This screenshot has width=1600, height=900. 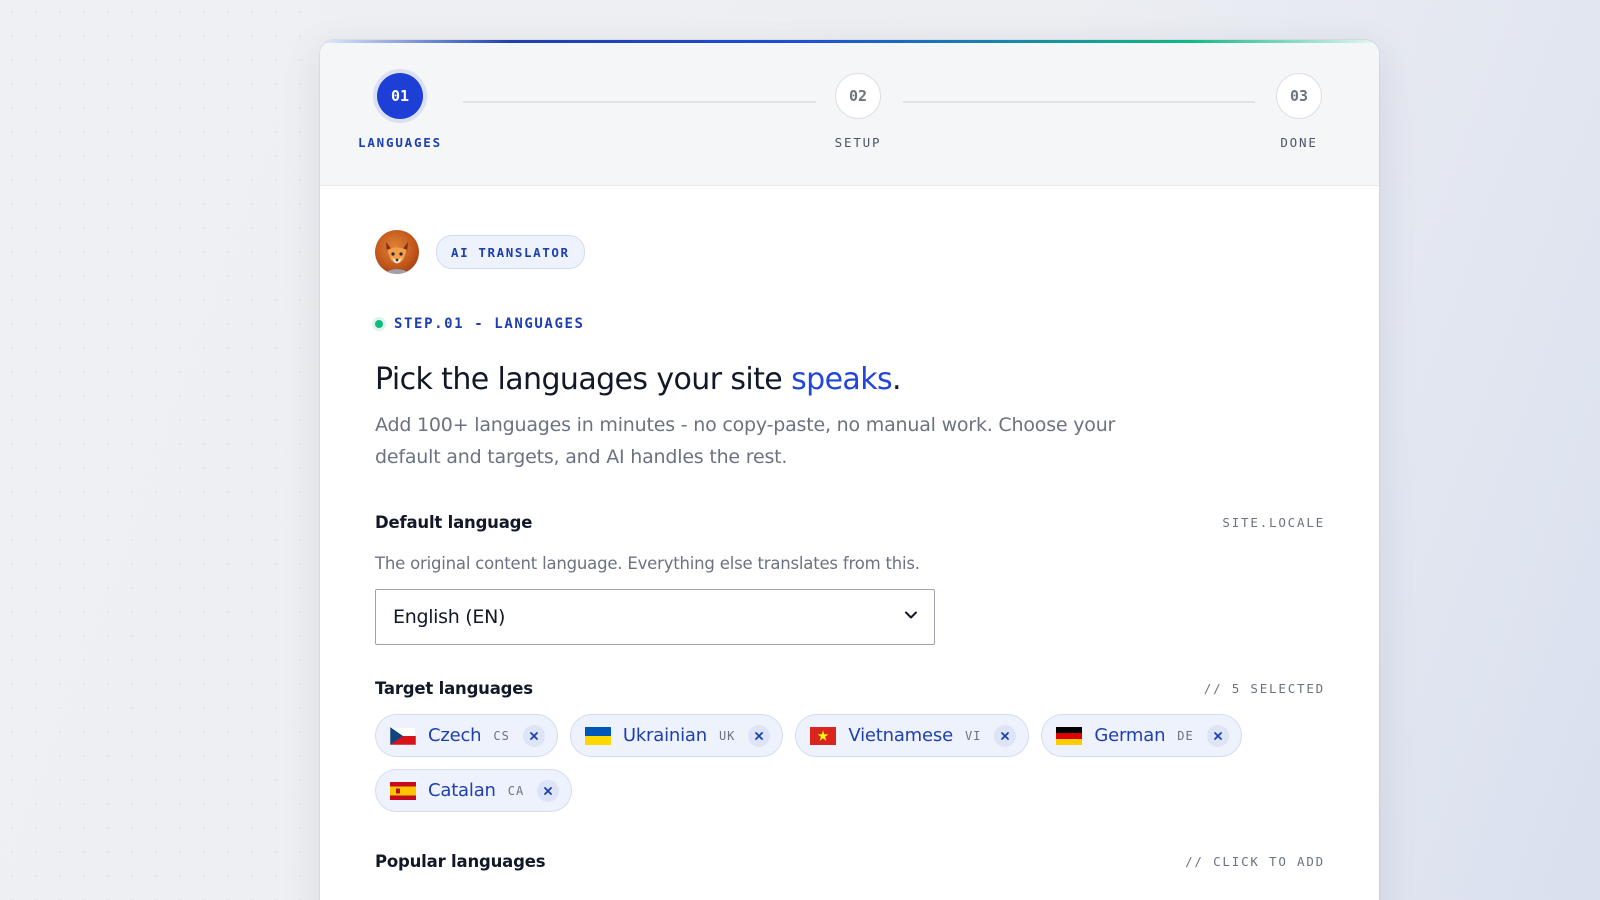 I want to click on title-accent: speaks, so click(x=842, y=379).